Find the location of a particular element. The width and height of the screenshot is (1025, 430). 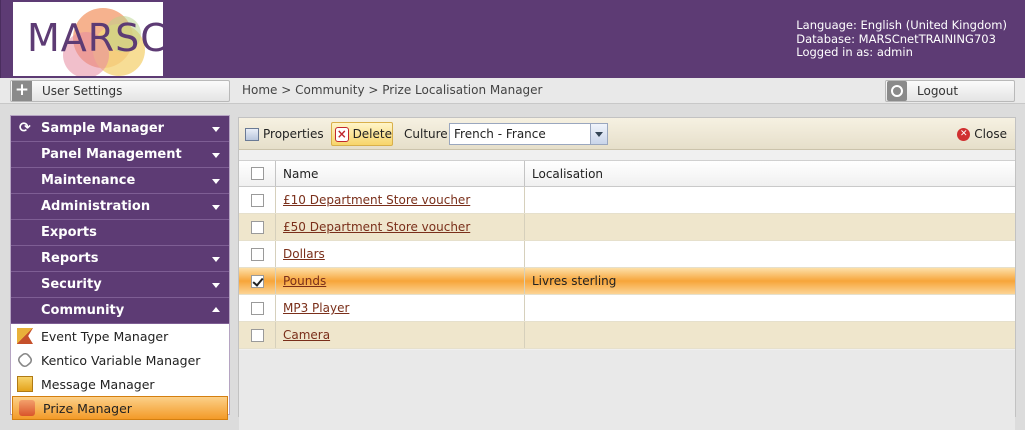

table-row: £50 Department Store voucher is located at coordinates (627, 227).